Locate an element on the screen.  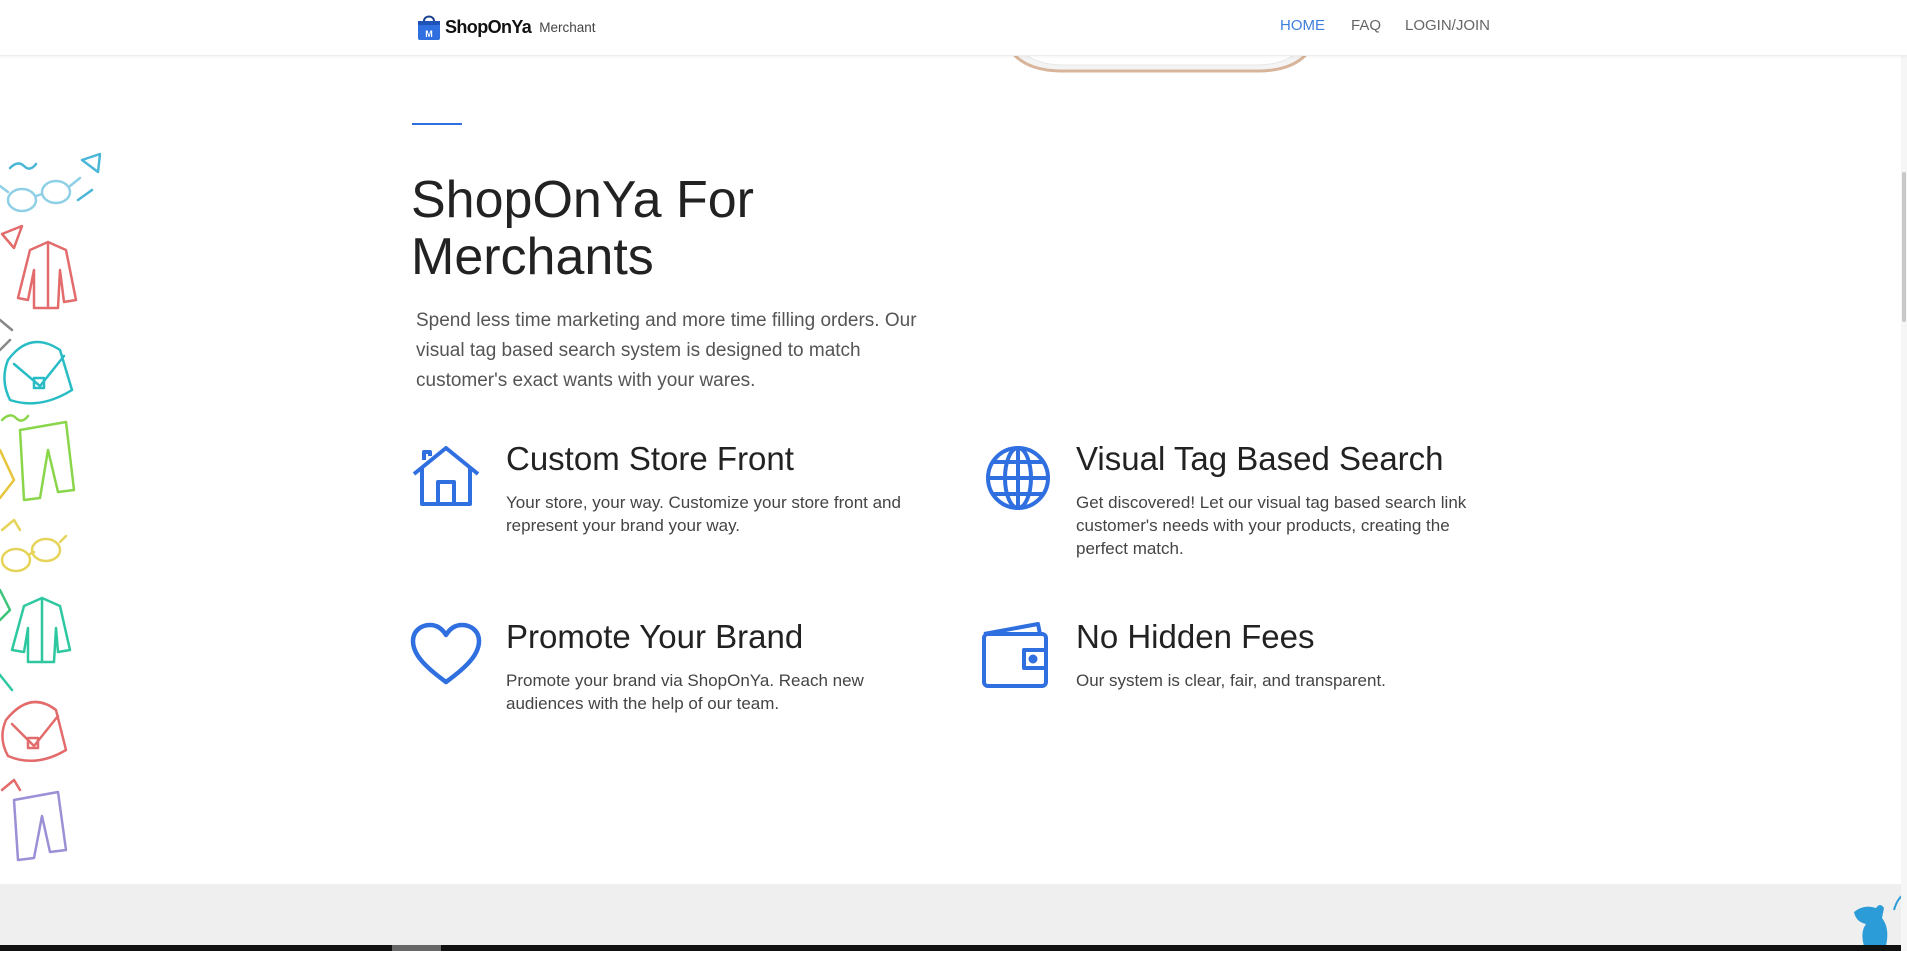
feature-title-custom-store-front: Custom Store Front is located at coordinates (650, 458).